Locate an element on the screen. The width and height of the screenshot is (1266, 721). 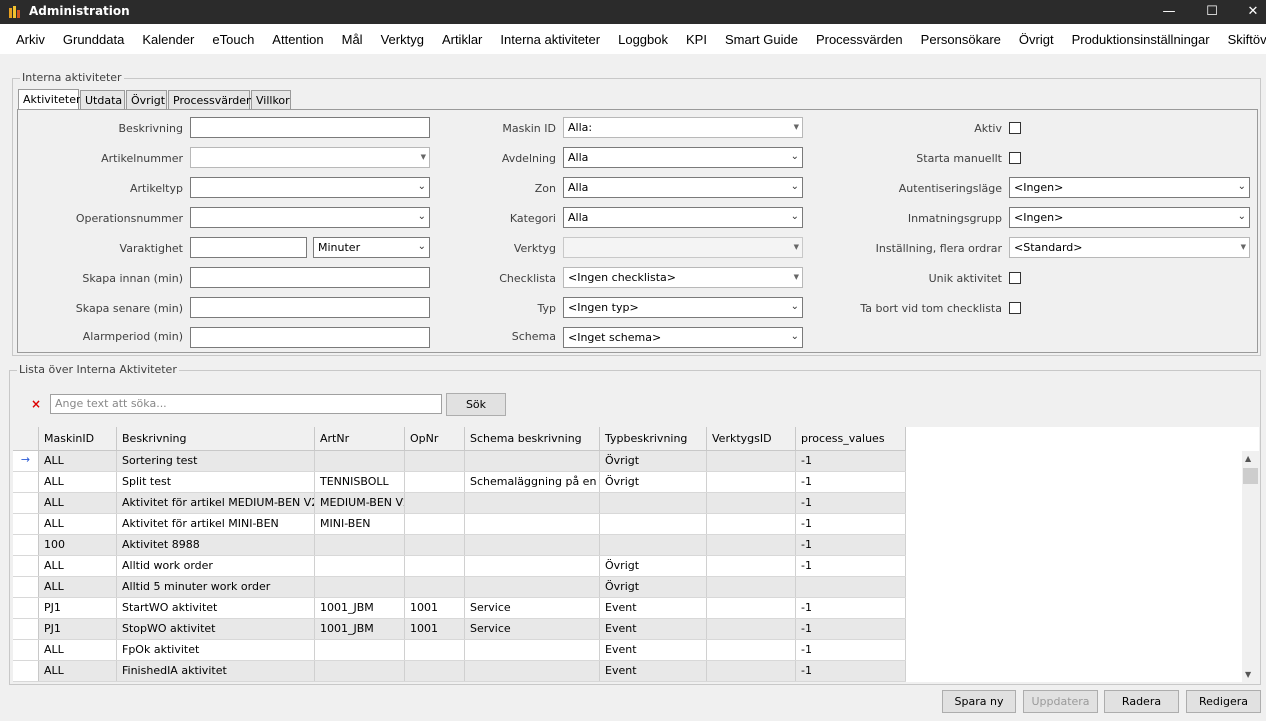
minimize-button: — is located at coordinates (1169, 12).